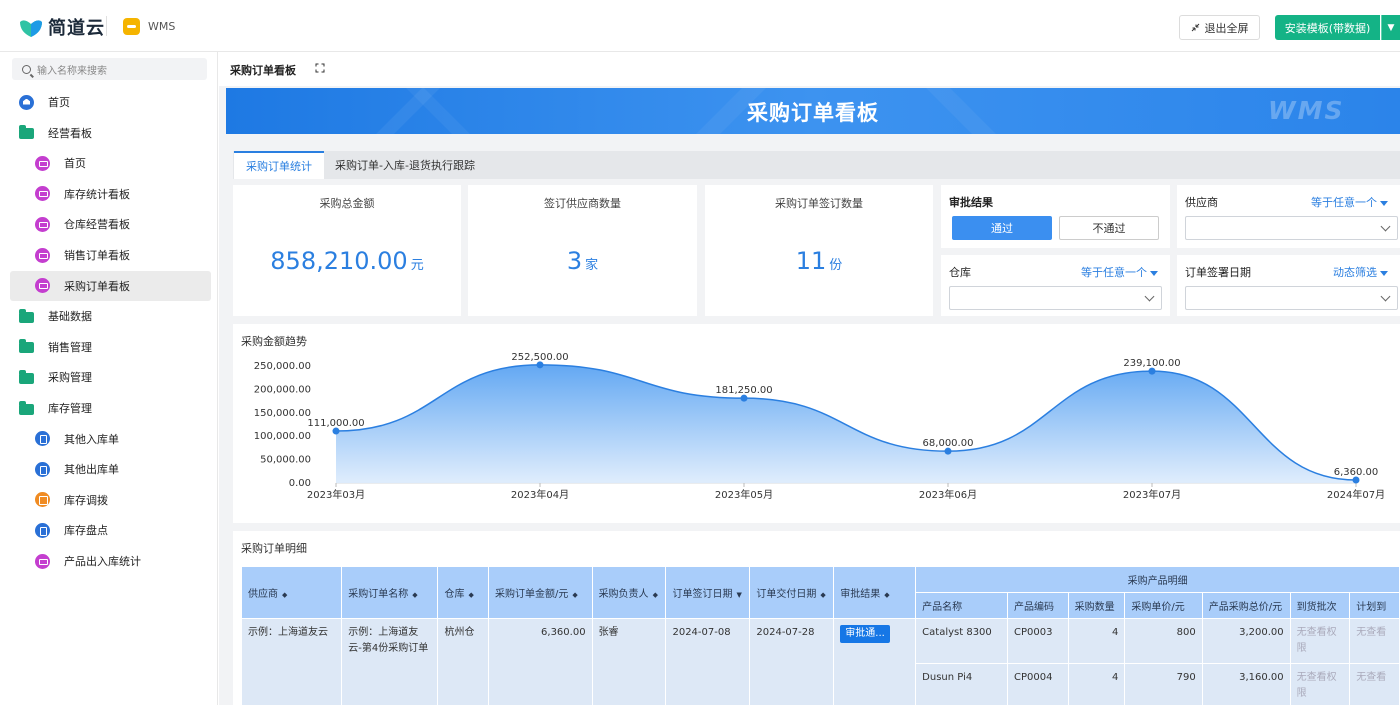 The height and width of the screenshot is (705, 1400). Describe the element at coordinates (1218, 272) in the screenshot. I see `filter-title: 订单签署日期` at that location.